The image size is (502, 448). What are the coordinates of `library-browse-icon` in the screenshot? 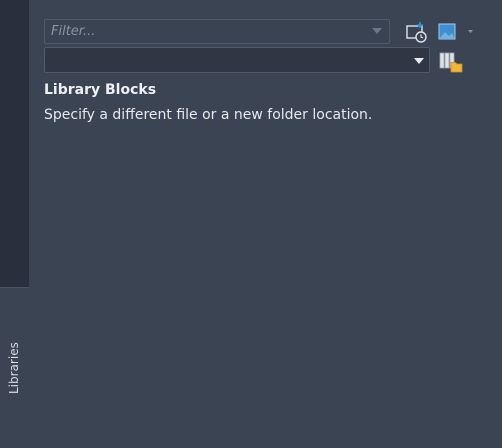 It's located at (451, 62).